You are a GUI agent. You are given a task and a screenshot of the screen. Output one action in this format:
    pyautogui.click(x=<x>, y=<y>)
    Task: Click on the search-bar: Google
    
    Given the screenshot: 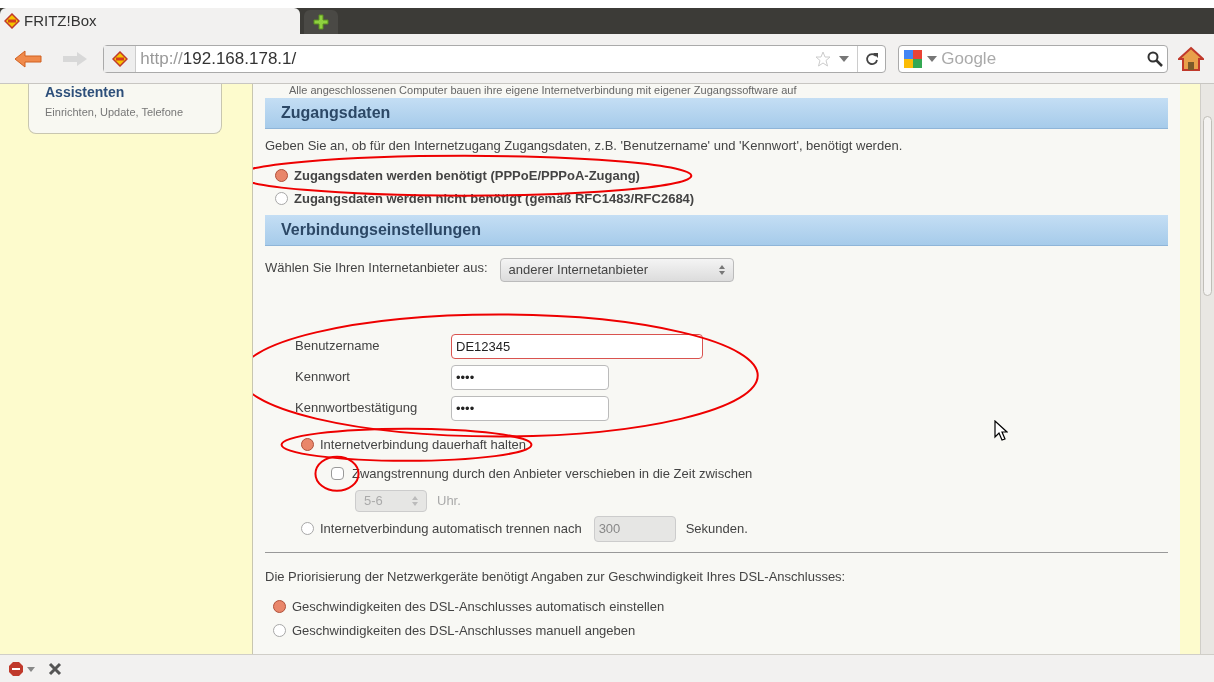 What is the action you would take?
    pyautogui.click(x=1033, y=58)
    